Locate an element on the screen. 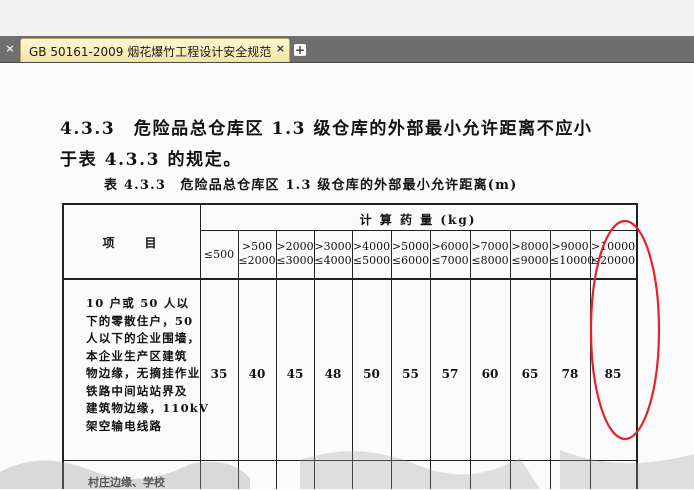 The width and height of the screenshot is (694, 490). group-header: 计 算 药 量 (kg) is located at coordinates (418, 220).